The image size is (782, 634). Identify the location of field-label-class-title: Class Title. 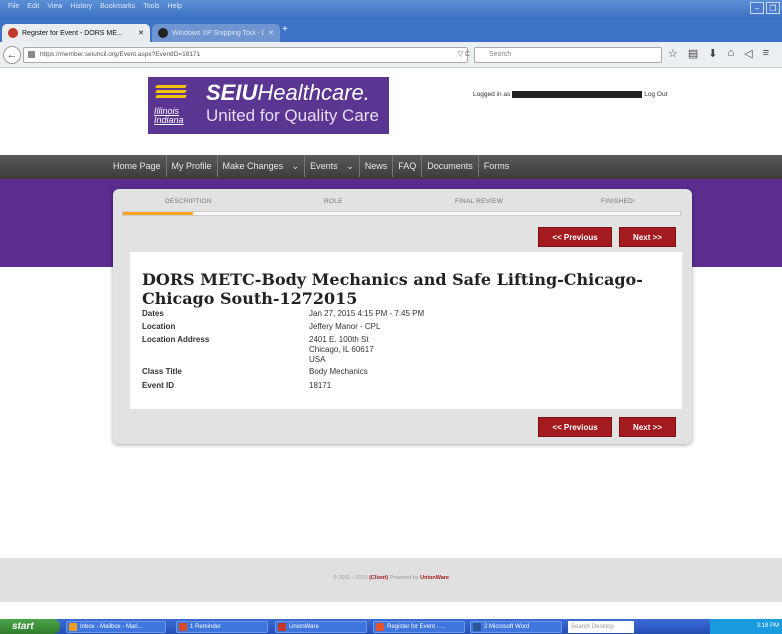
(162, 371).